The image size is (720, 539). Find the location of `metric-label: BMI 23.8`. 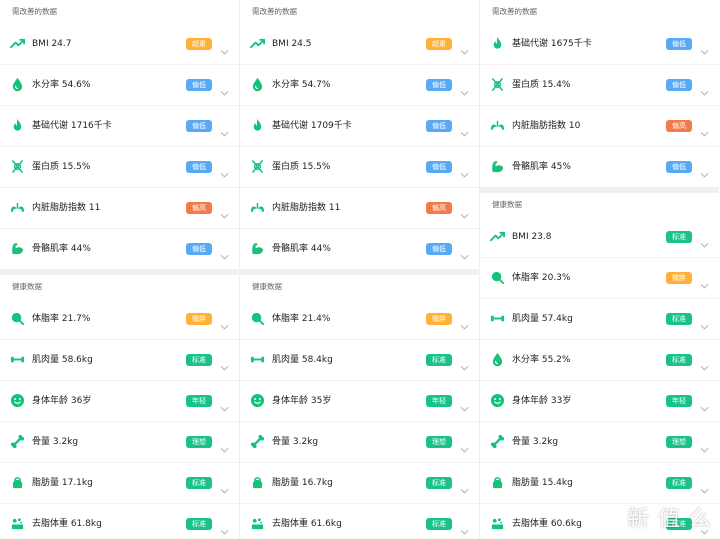

metric-label: BMI 23.8 is located at coordinates (532, 237).